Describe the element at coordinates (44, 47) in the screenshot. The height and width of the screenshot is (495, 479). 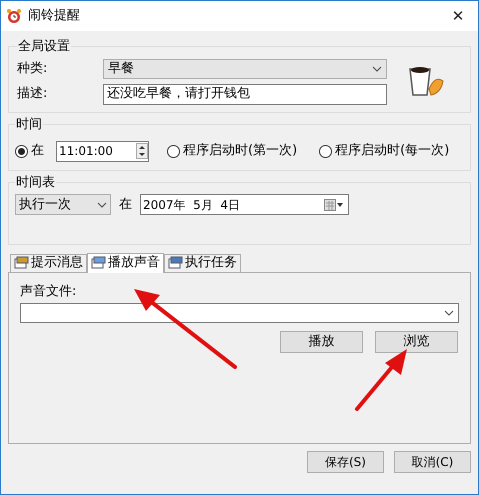
I see `group-title: 全局设置` at that location.